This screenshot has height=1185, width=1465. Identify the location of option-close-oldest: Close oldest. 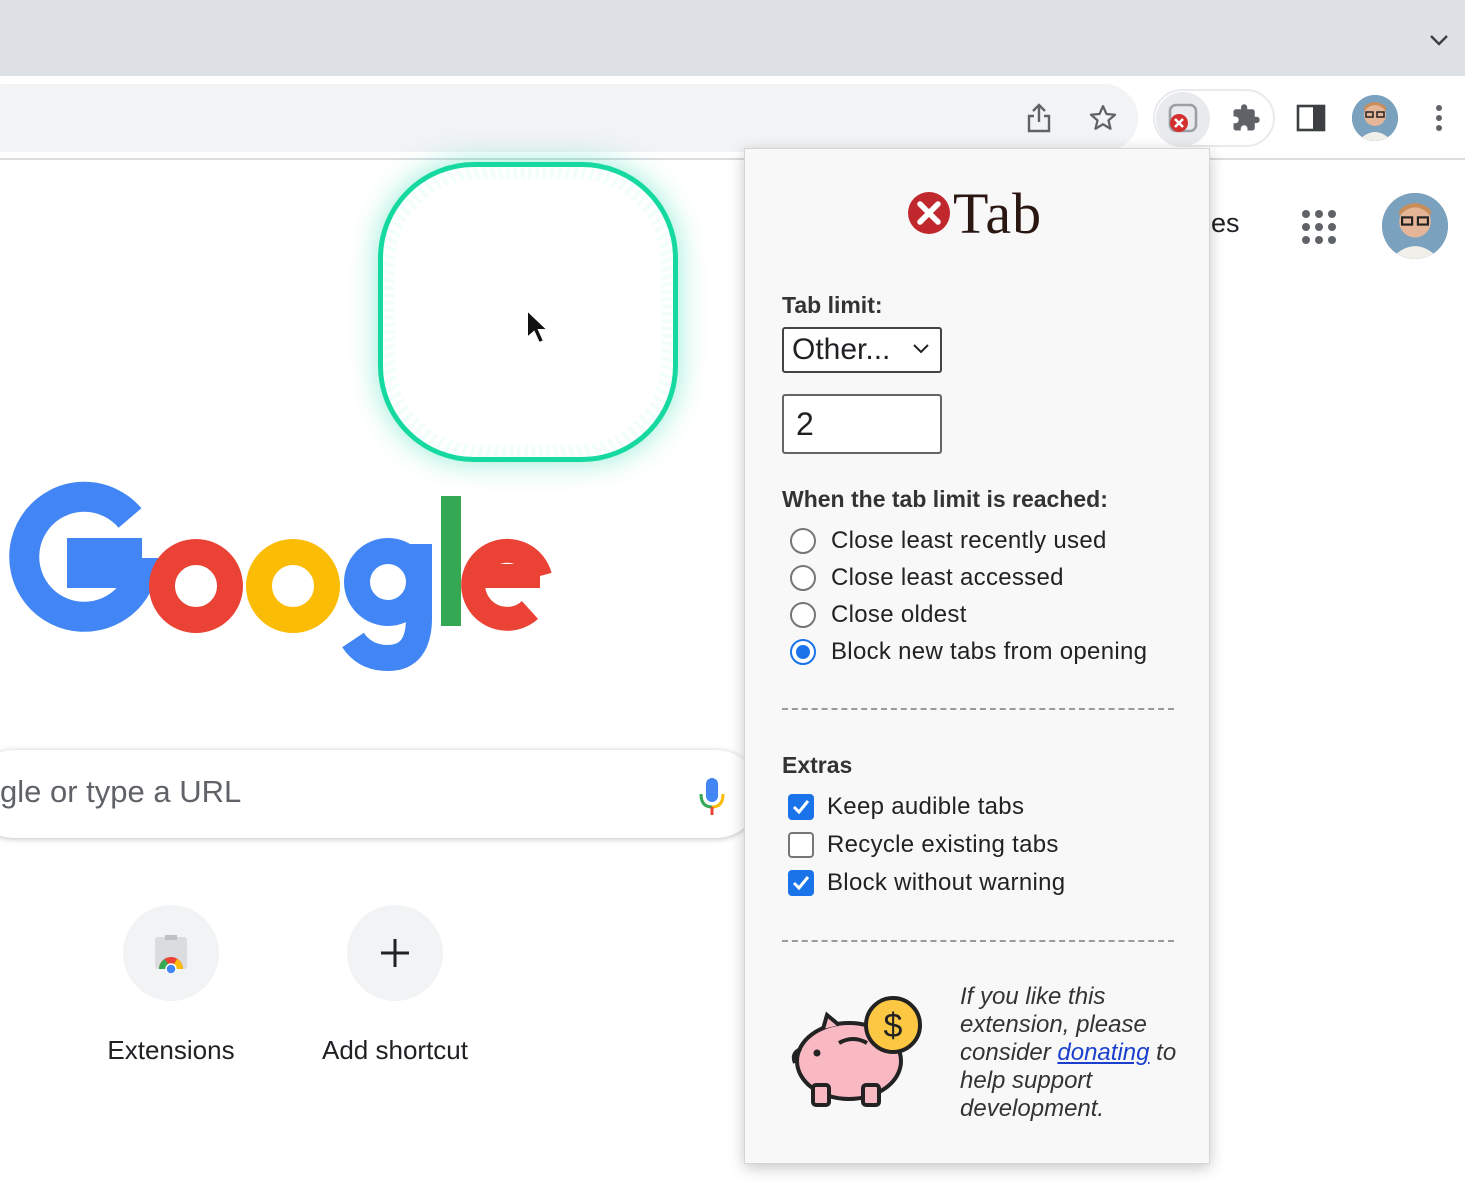
(878, 615).